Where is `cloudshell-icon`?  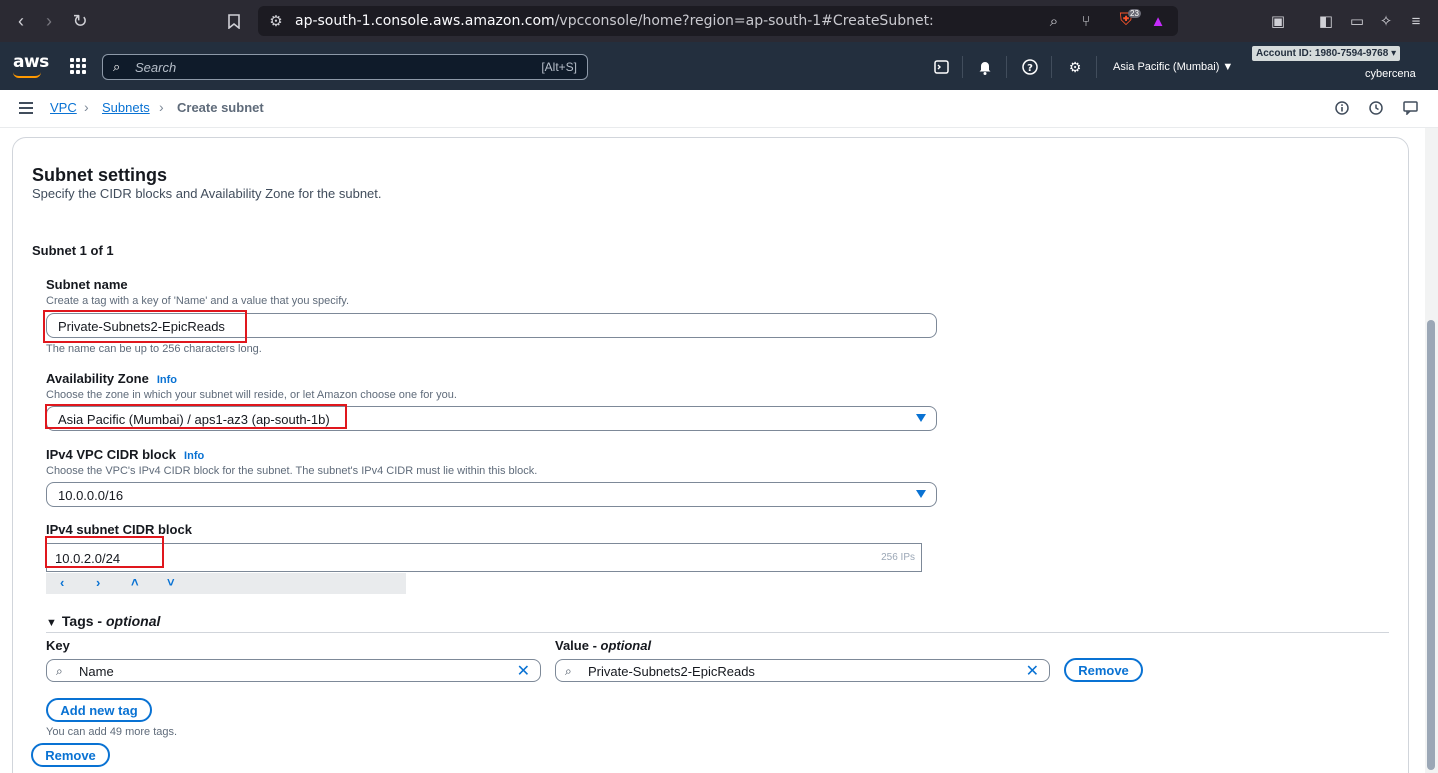
cloudshell-icon is located at coordinates (941, 67).